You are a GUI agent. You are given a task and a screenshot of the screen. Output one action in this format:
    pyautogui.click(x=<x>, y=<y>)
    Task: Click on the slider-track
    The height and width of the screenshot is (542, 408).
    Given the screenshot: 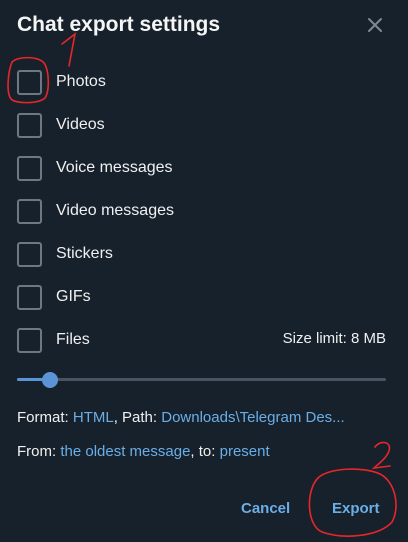 What is the action you would take?
    pyautogui.click(x=201, y=379)
    